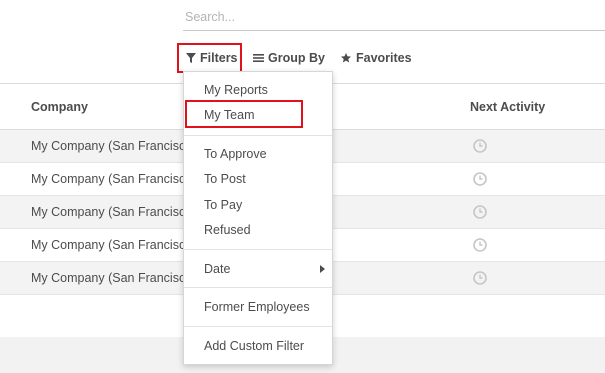  What do you see at coordinates (384, 58) in the screenshot?
I see `favorites-label: Favorites` at bounding box center [384, 58].